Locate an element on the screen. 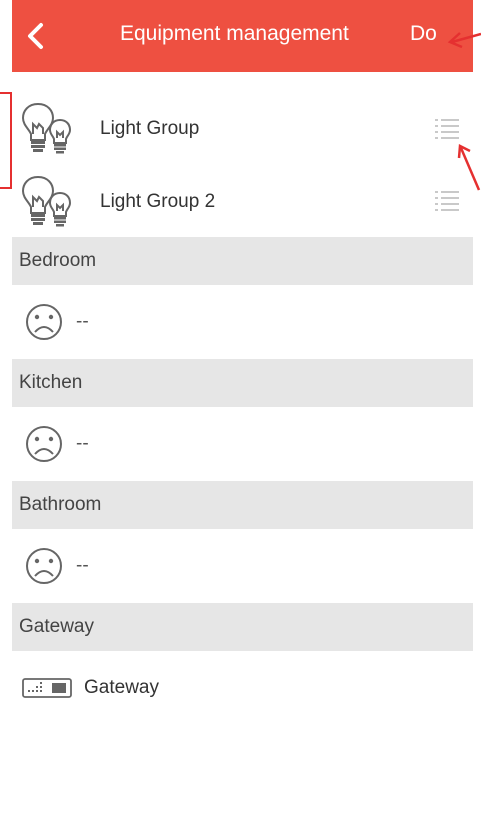 Image resolution: width=481 pixels, height=821 pixels. back-button is located at coordinates (36, 36).